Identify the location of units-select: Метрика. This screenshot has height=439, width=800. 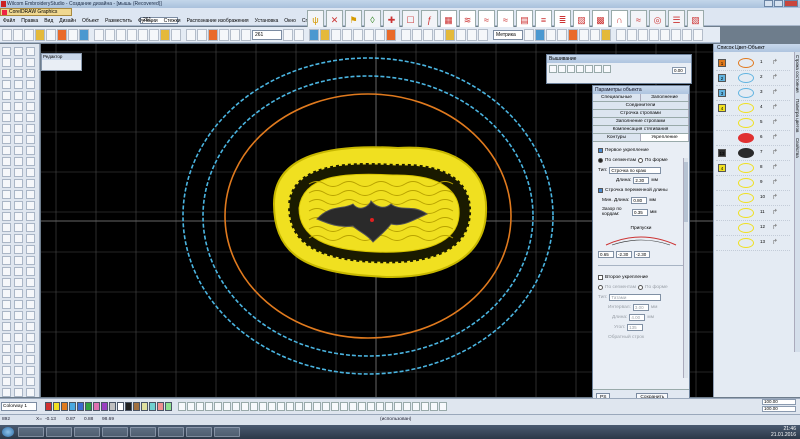
(508, 34).